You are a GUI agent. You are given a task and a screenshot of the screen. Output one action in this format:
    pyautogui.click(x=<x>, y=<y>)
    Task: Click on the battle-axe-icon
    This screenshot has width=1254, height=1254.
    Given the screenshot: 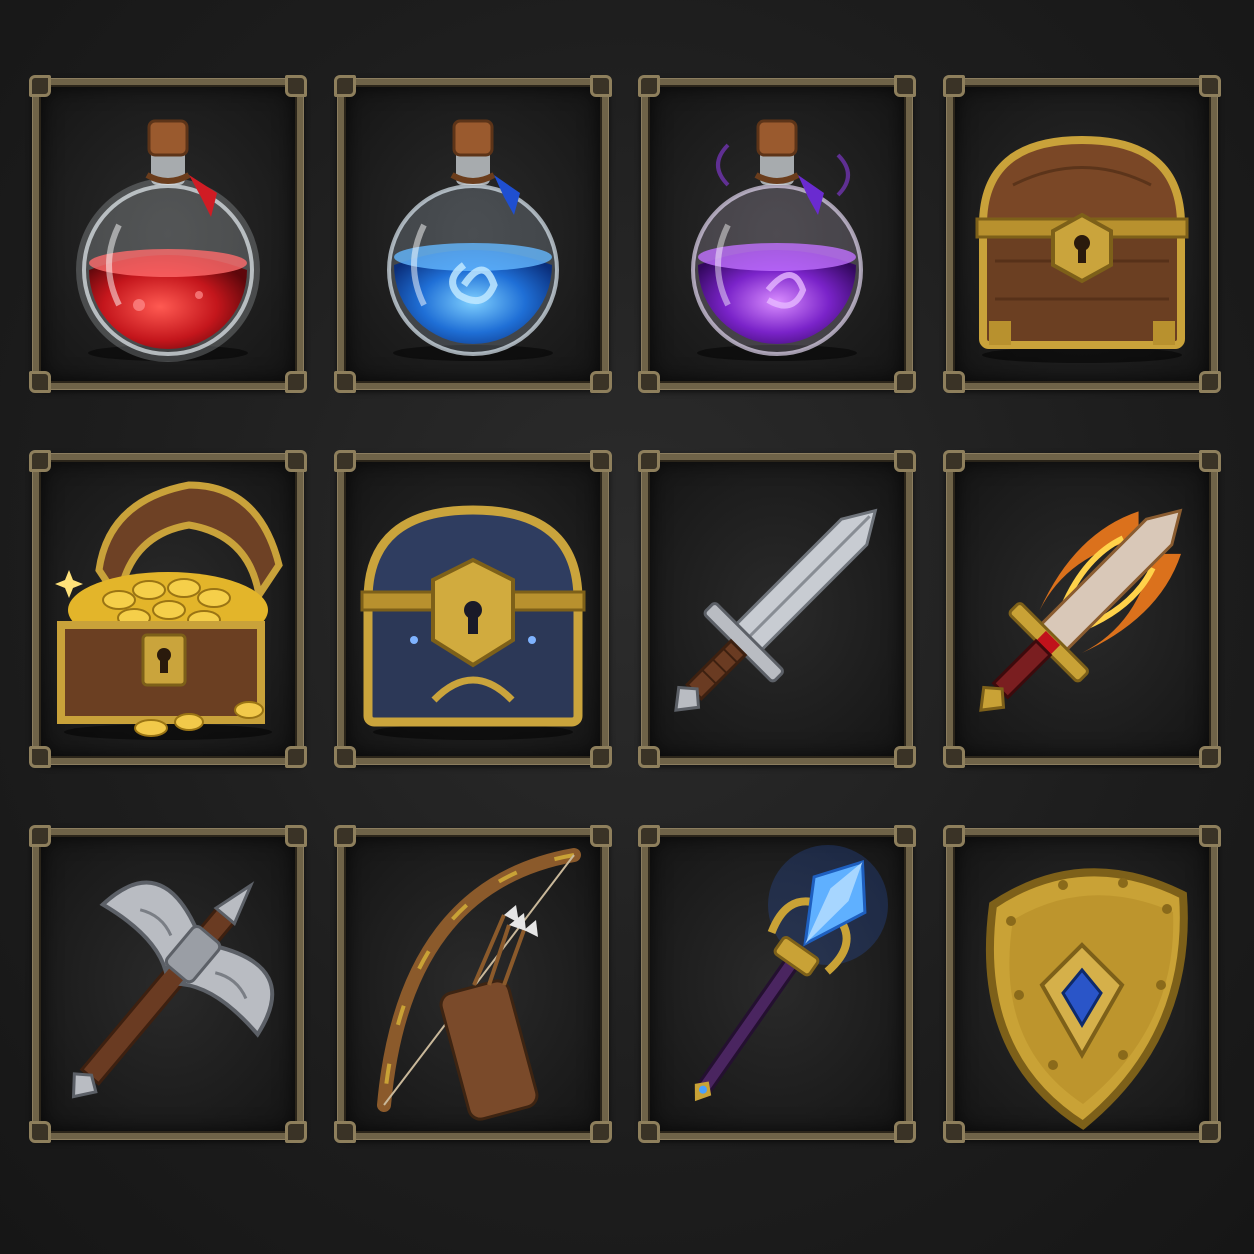 What is the action you would take?
    pyautogui.click(x=173, y=989)
    